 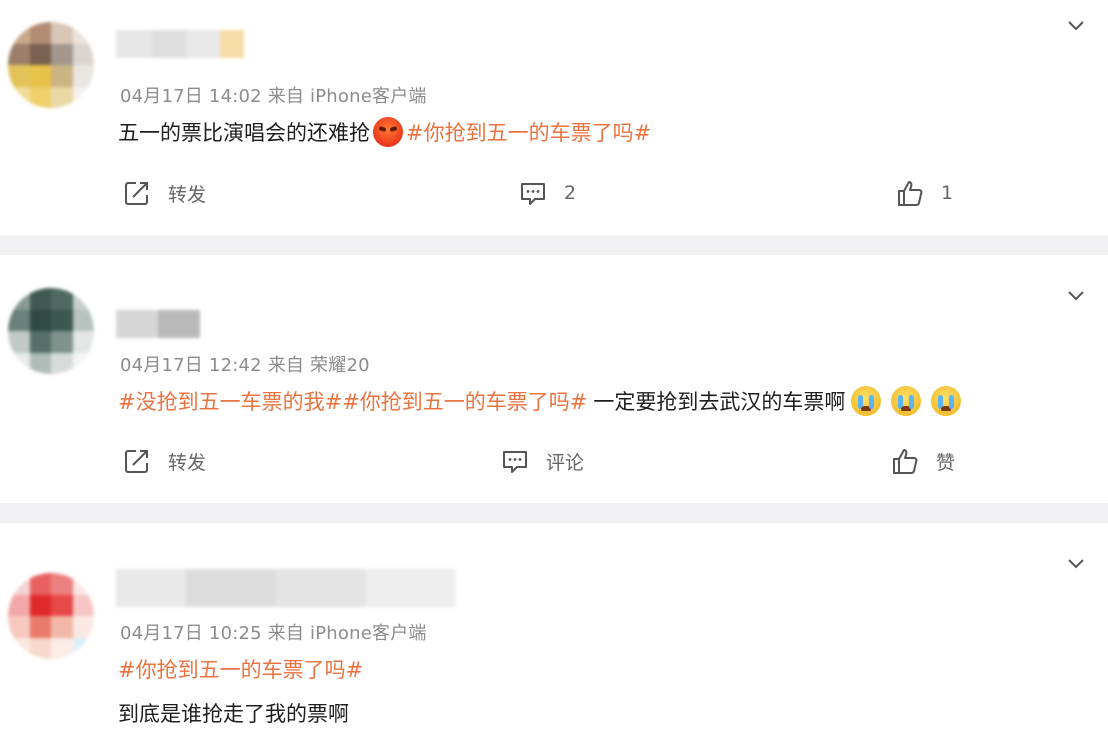 What do you see at coordinates (245, 365) in the screenshot?
I see `post-meta: 04月17日 12:42 来自 荣耀20` at bounding box center [245, 365].